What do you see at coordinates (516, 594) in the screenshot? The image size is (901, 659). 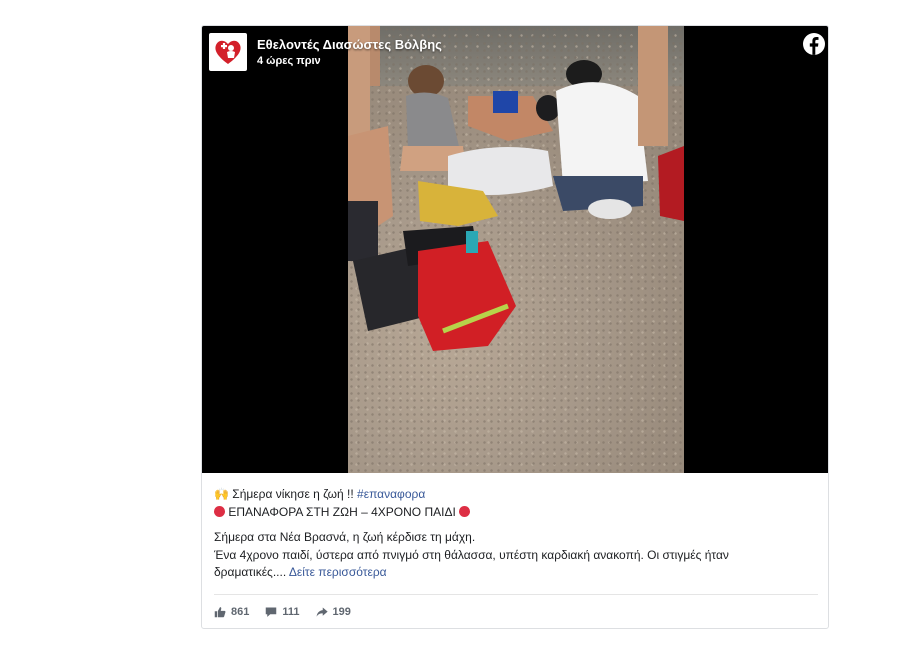 I see `divider` at bounding box center [516, 594].